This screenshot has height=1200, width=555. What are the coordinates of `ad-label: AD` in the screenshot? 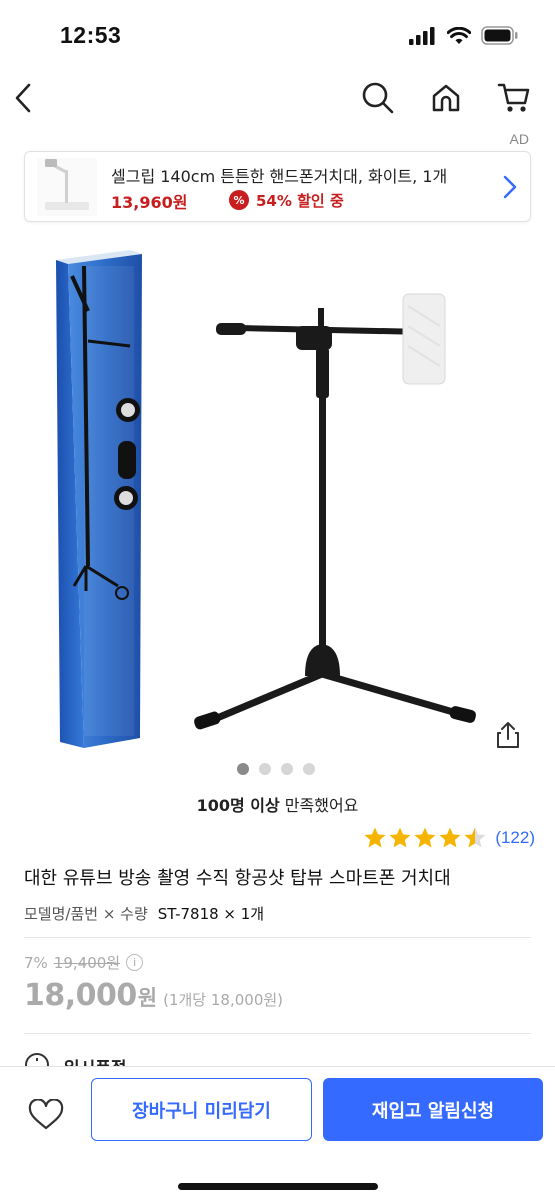 It's located at (519, 139).